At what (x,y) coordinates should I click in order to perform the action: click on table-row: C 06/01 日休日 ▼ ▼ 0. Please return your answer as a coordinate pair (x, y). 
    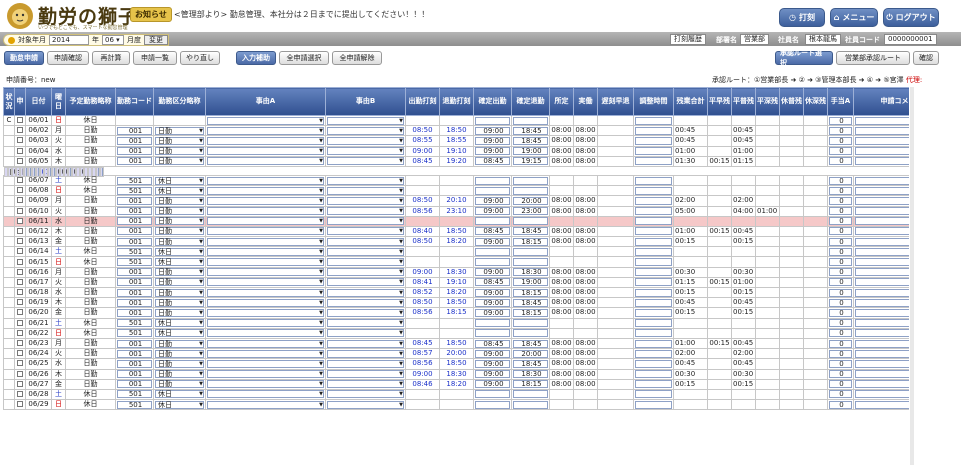
    Looking at the image, I should click on (456, 120).